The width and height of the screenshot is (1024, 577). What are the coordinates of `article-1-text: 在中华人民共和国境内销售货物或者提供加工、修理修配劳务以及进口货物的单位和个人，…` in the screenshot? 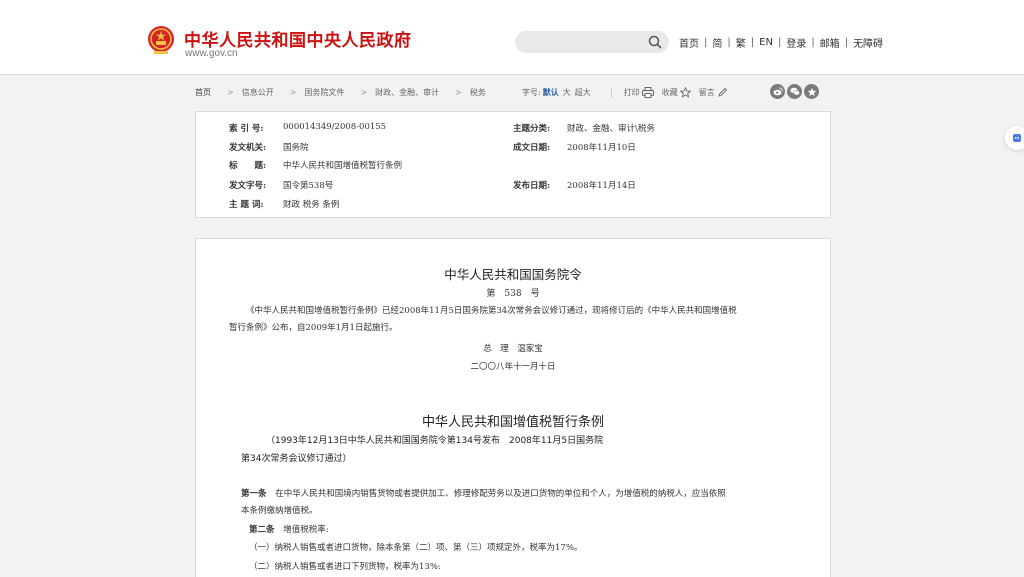 It's located at (500, 494).